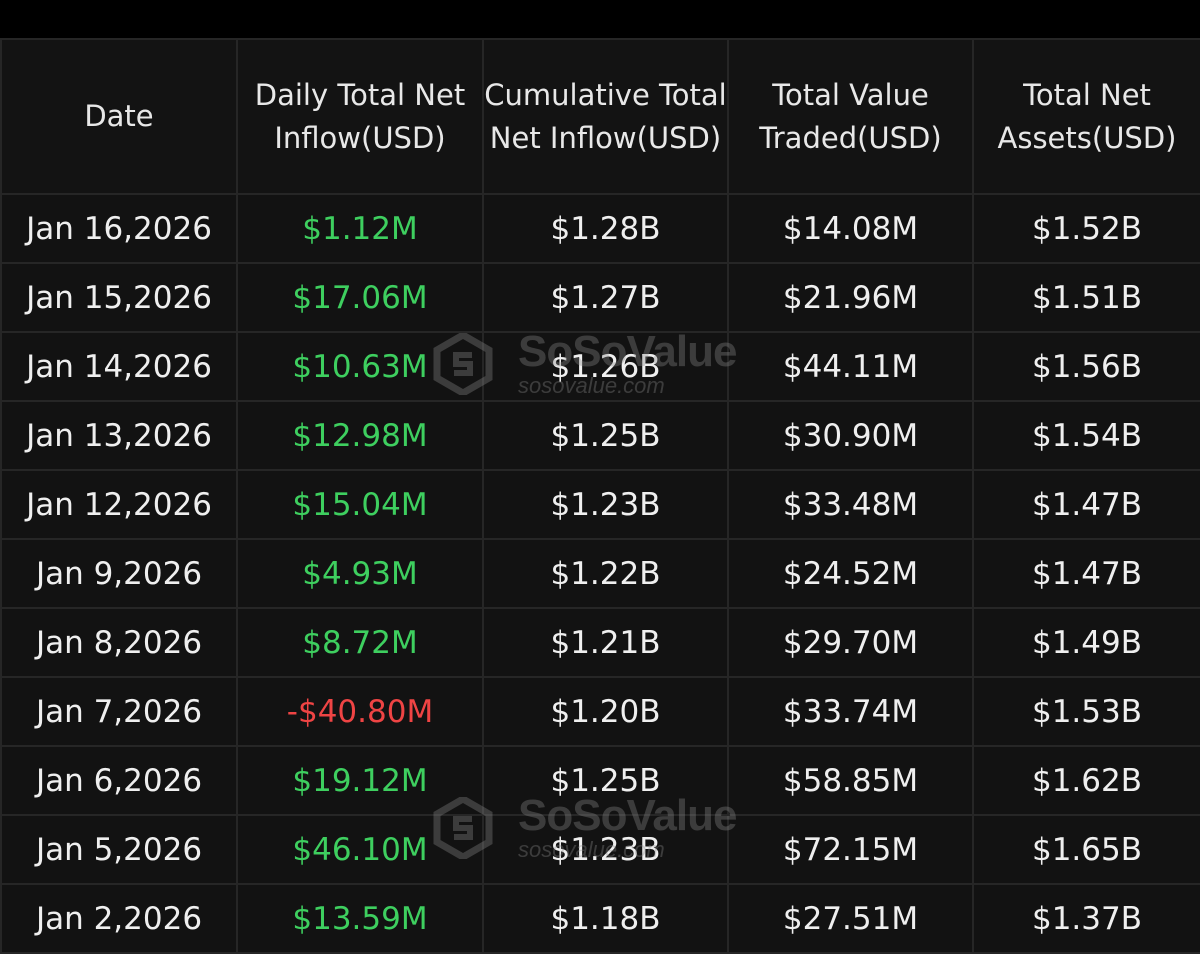 The height and width of the screenshot is (954, 1200). Describe the element at coordinates (850, 297) in the screenshot. I see `cell-total-value-traded: $21.96M` at that location.